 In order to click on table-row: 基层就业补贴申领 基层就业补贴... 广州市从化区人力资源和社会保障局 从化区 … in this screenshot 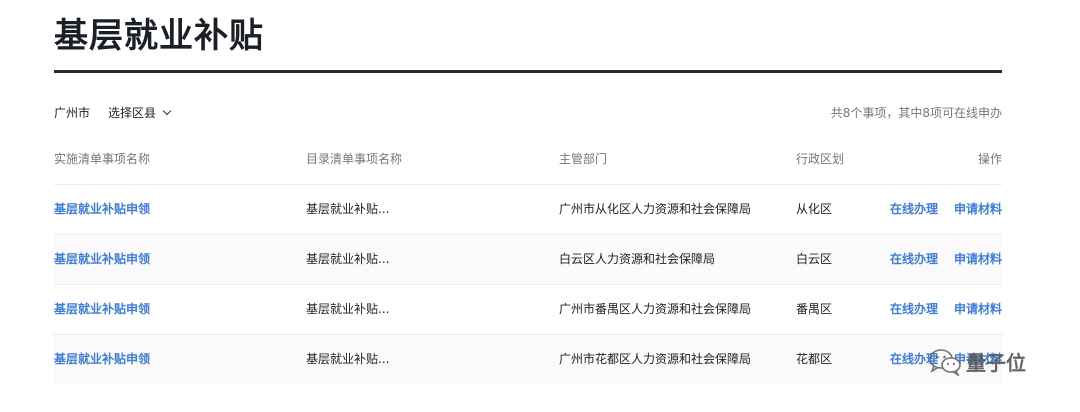, I will do `click(528, 209)`.